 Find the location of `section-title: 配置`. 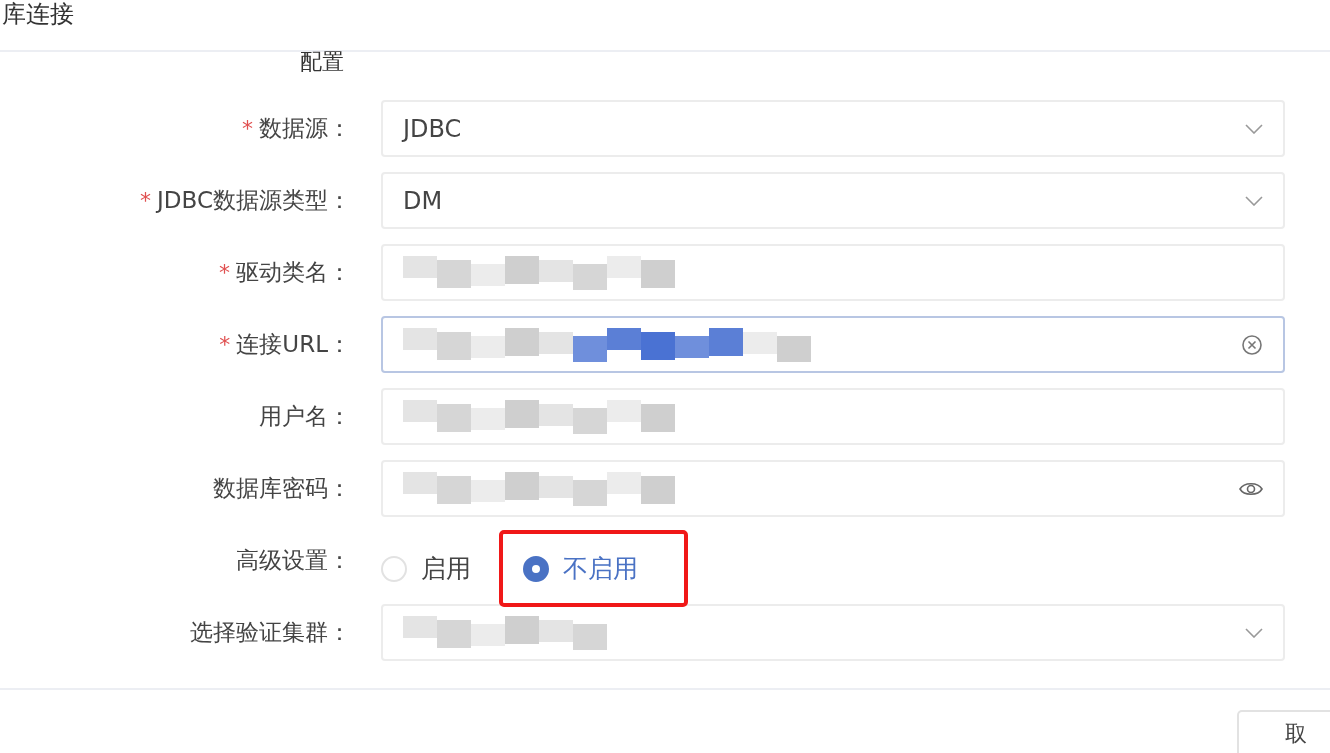

section-title: 配置 is located at coordinates (322, 62).